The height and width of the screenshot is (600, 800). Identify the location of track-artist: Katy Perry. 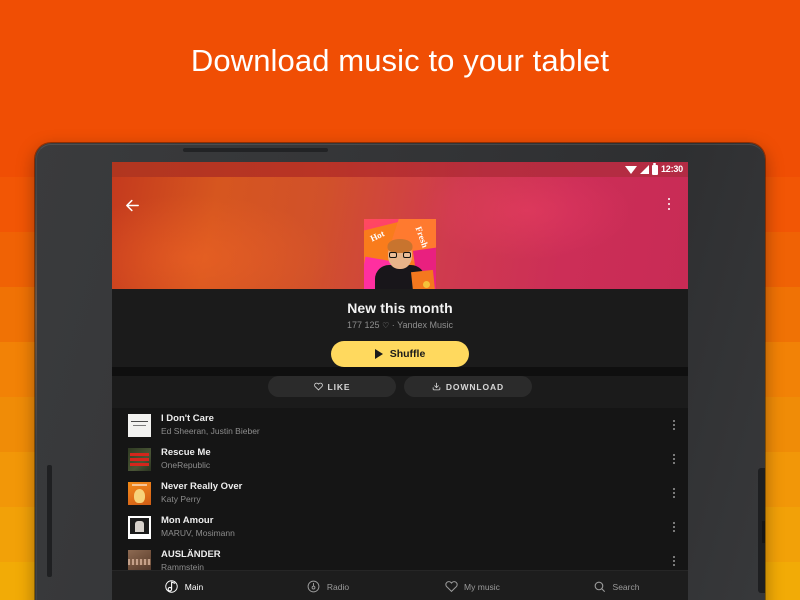
(181, 499).